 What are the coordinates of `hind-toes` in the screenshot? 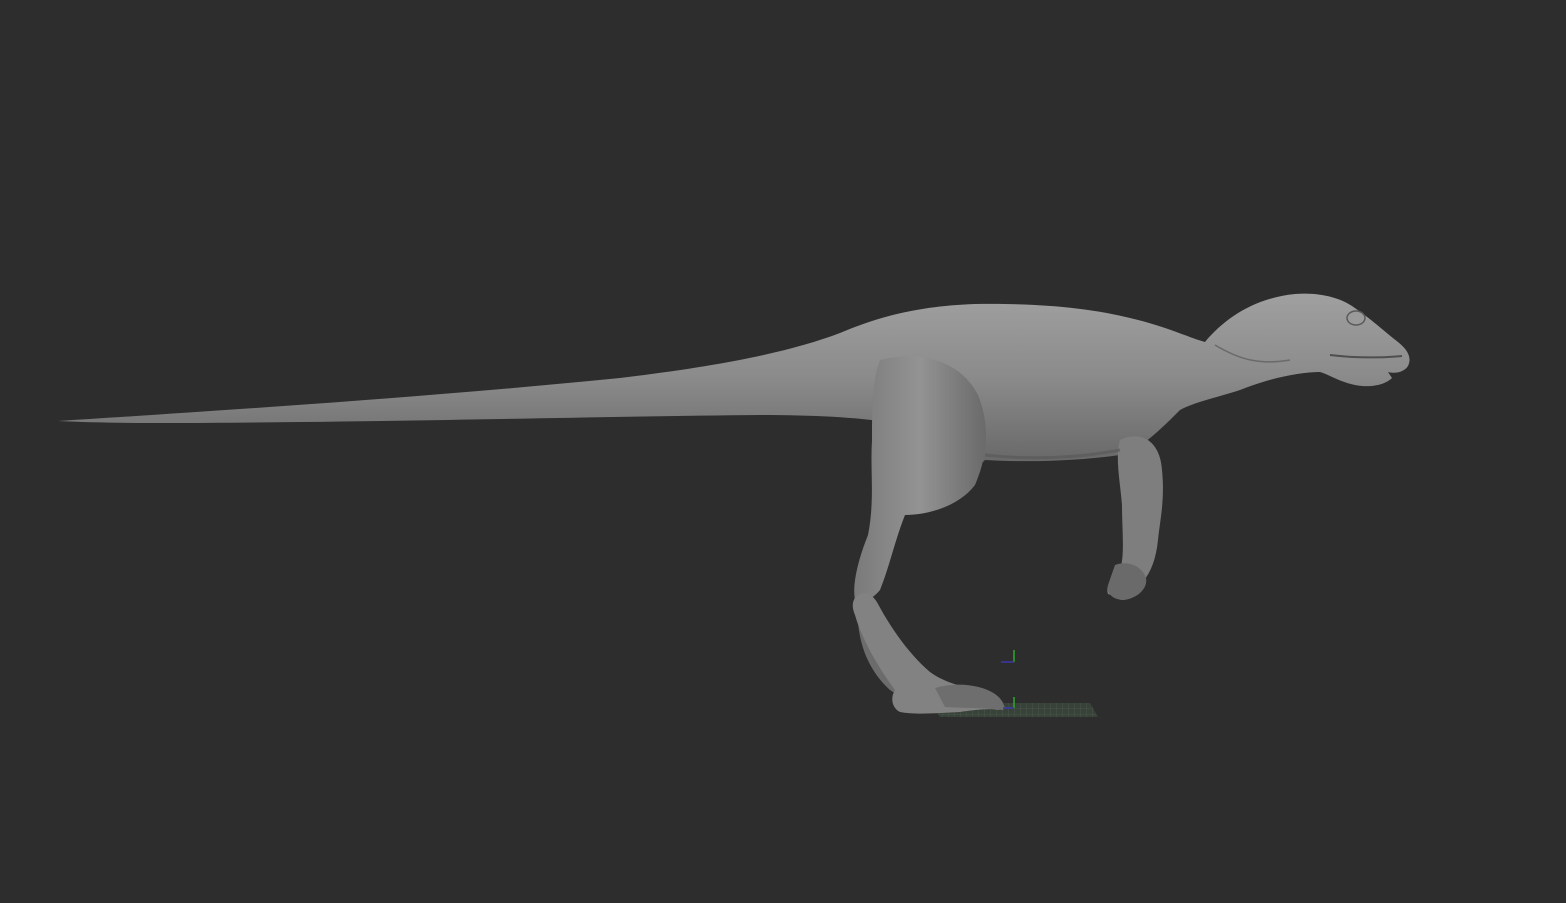 It's located at (970, 697).